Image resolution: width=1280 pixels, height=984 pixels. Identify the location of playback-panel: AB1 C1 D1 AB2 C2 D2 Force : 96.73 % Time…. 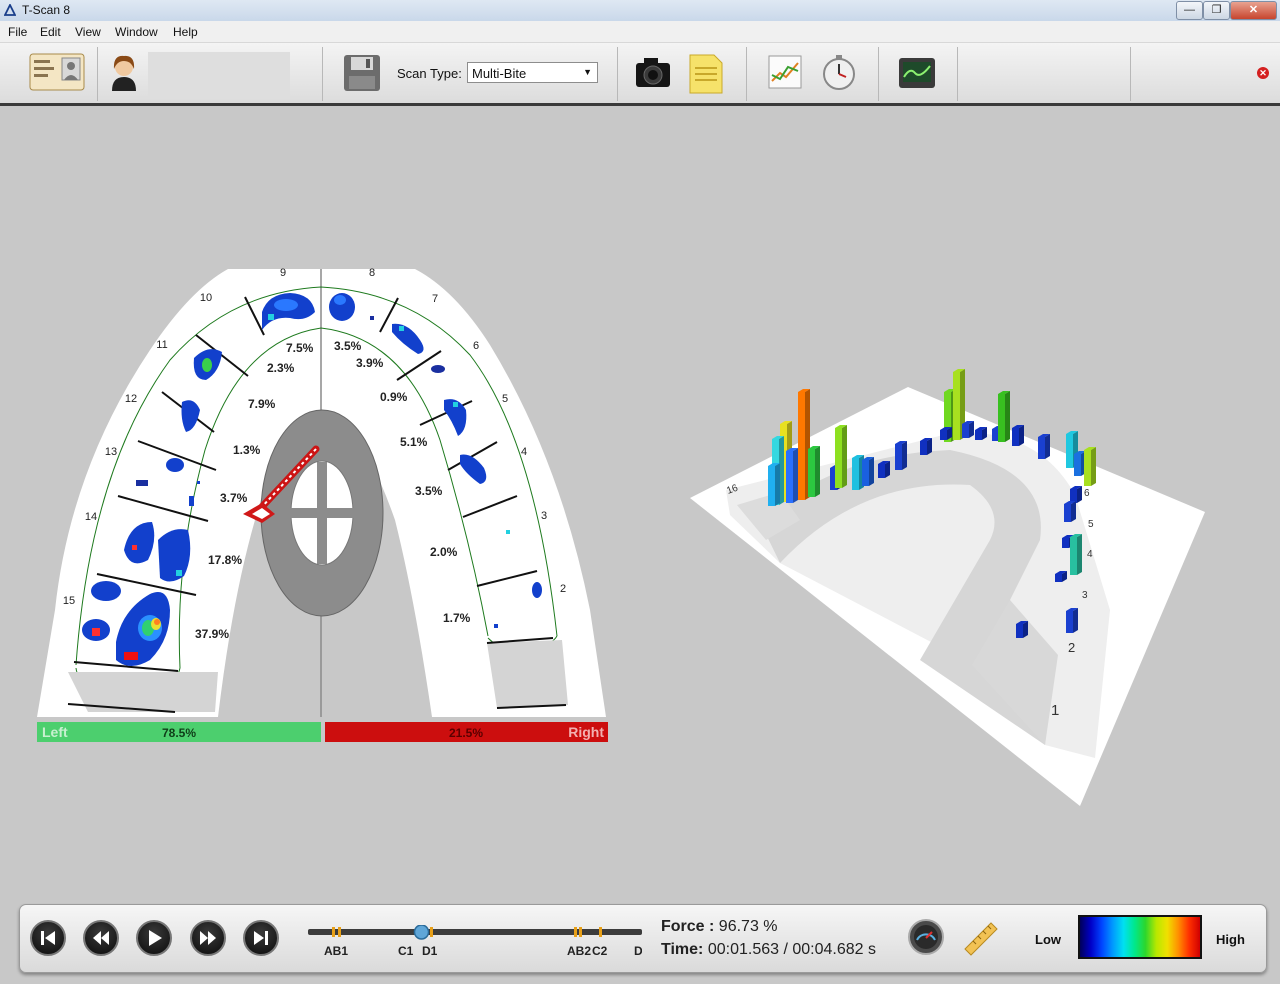
(643, 938).